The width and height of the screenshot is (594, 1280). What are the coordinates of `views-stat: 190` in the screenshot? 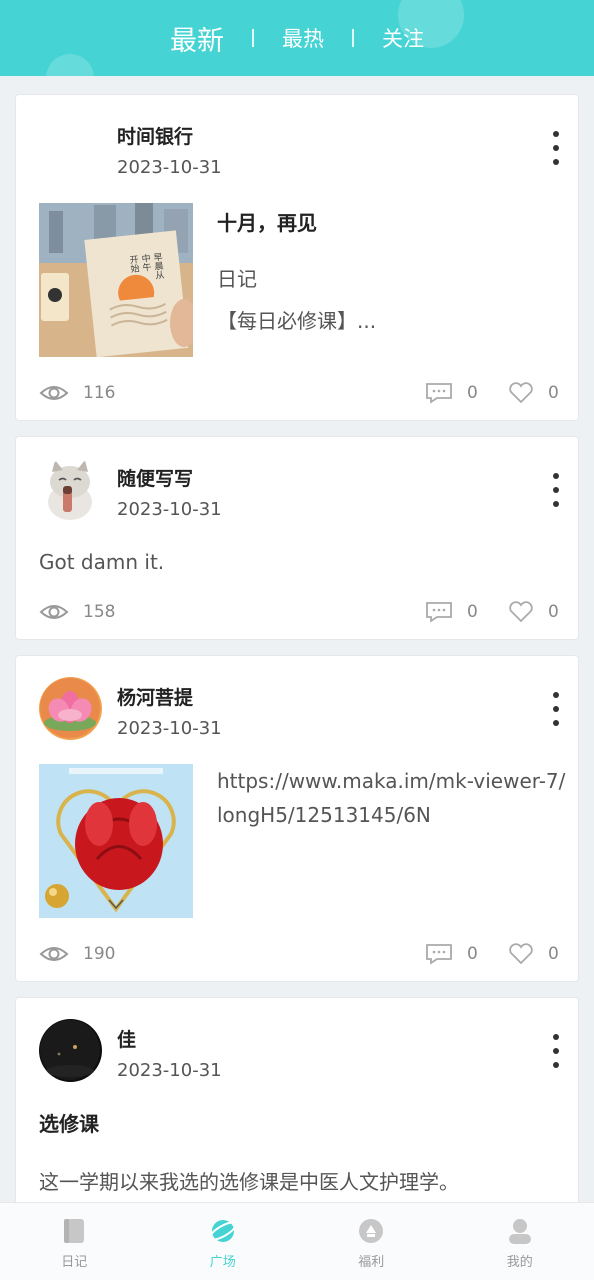 It's located at (77, 954).